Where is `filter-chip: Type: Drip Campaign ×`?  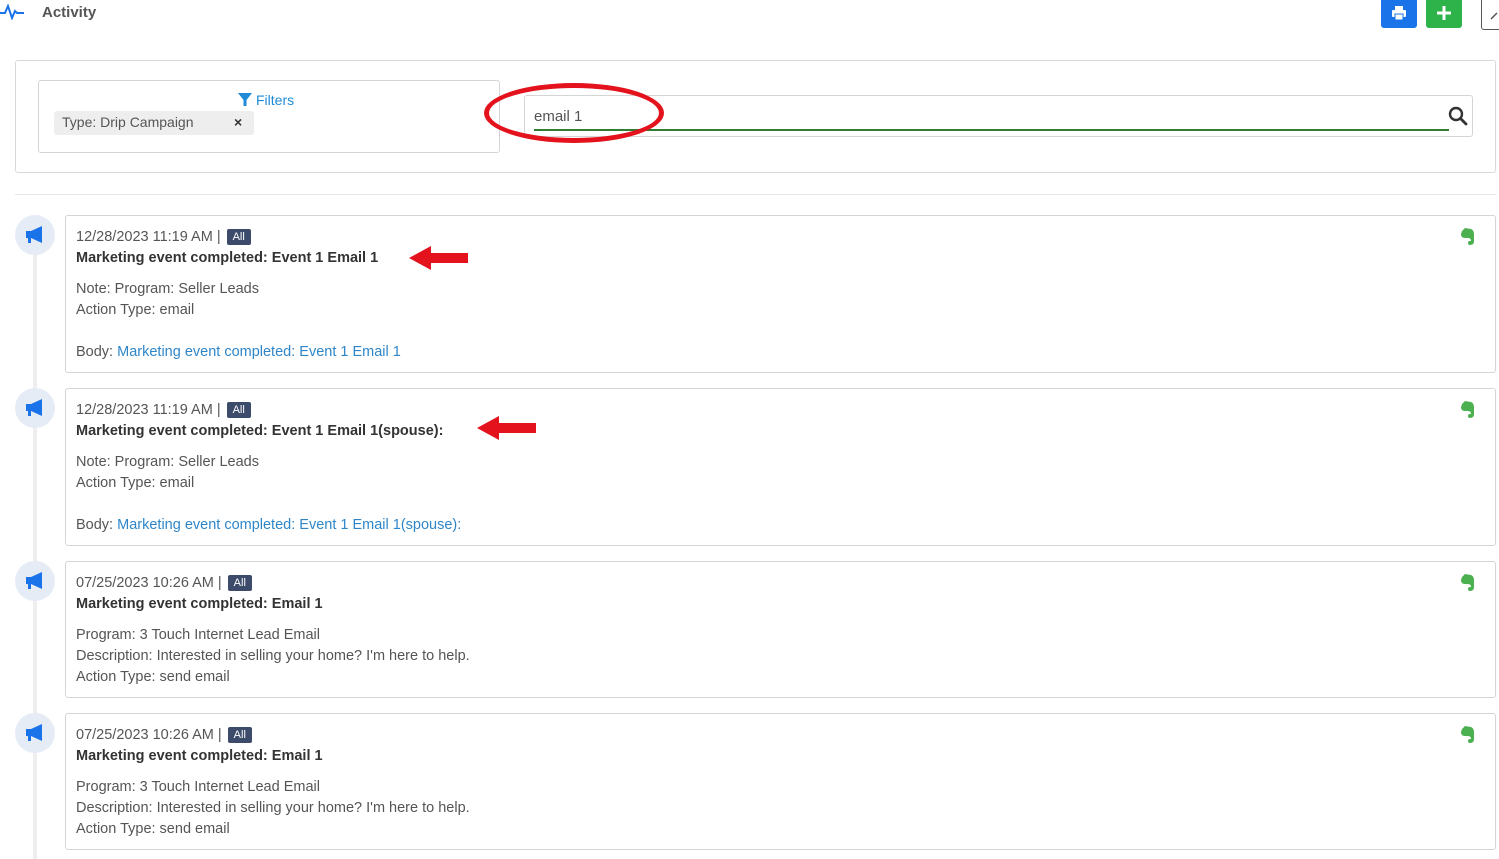 filter-chip: Type: Drip Campaign × is located at coordinates (154, 123).